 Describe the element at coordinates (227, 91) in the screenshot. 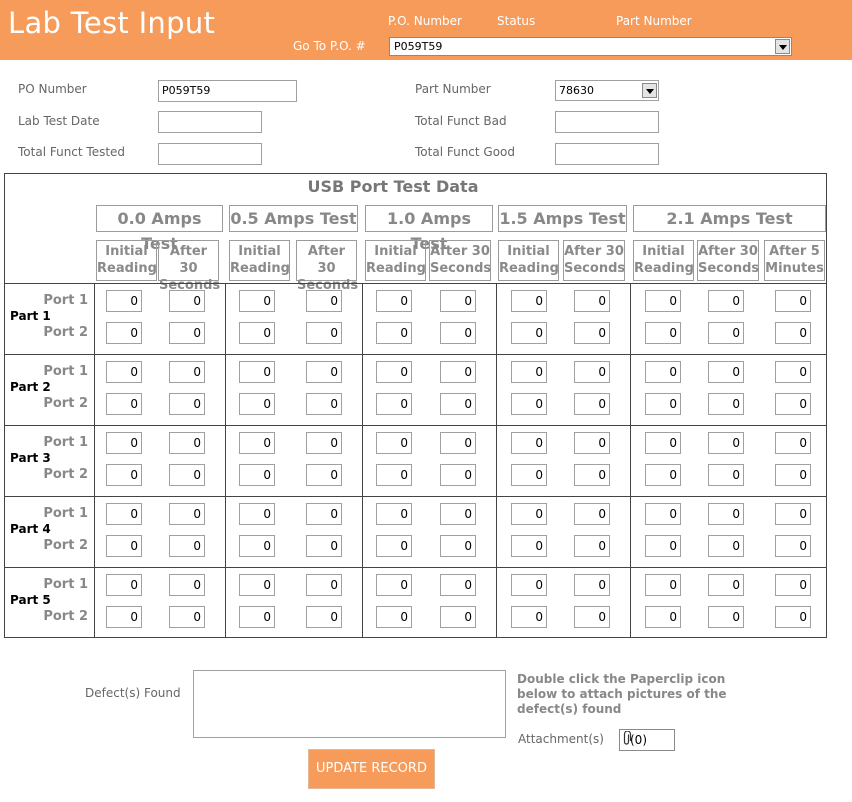

I see `po-number-field: P059T59` at that location.